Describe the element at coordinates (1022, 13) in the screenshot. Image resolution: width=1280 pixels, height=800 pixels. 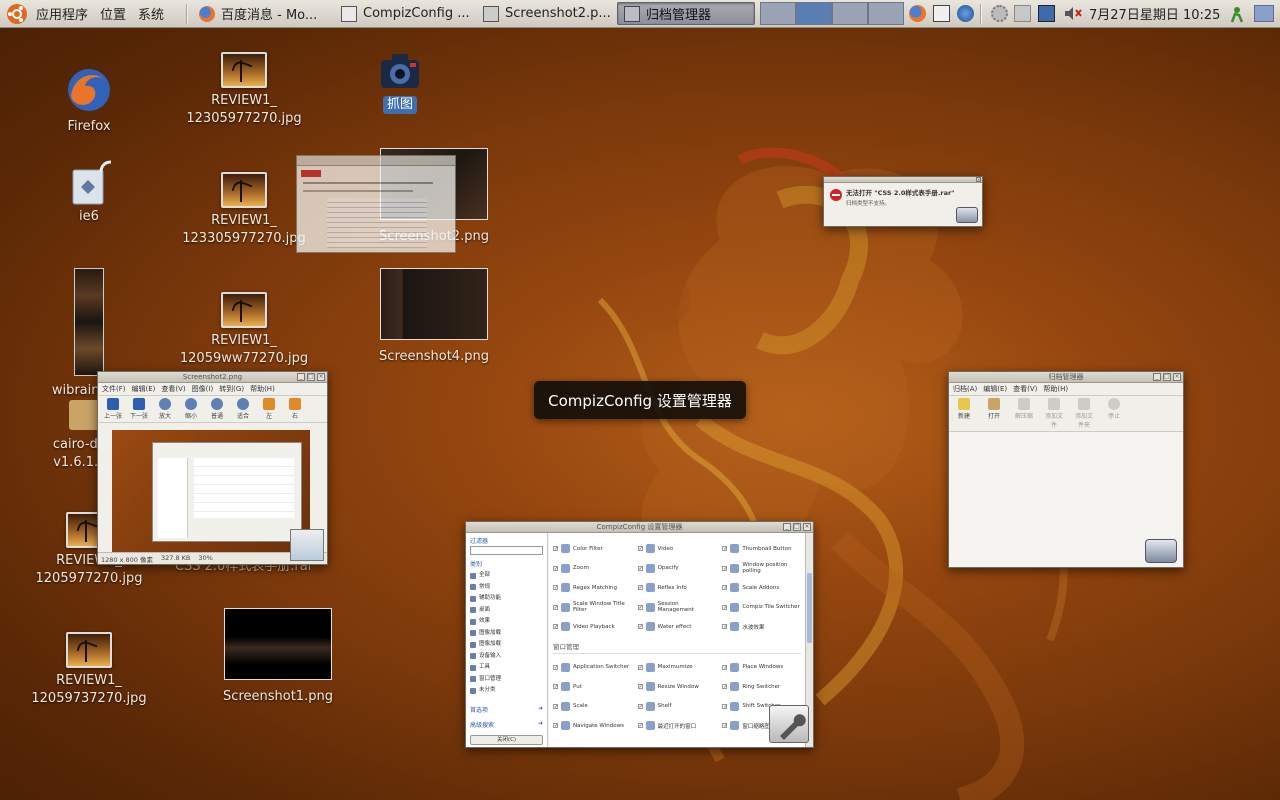
I see `keyboard-icon` at that location.